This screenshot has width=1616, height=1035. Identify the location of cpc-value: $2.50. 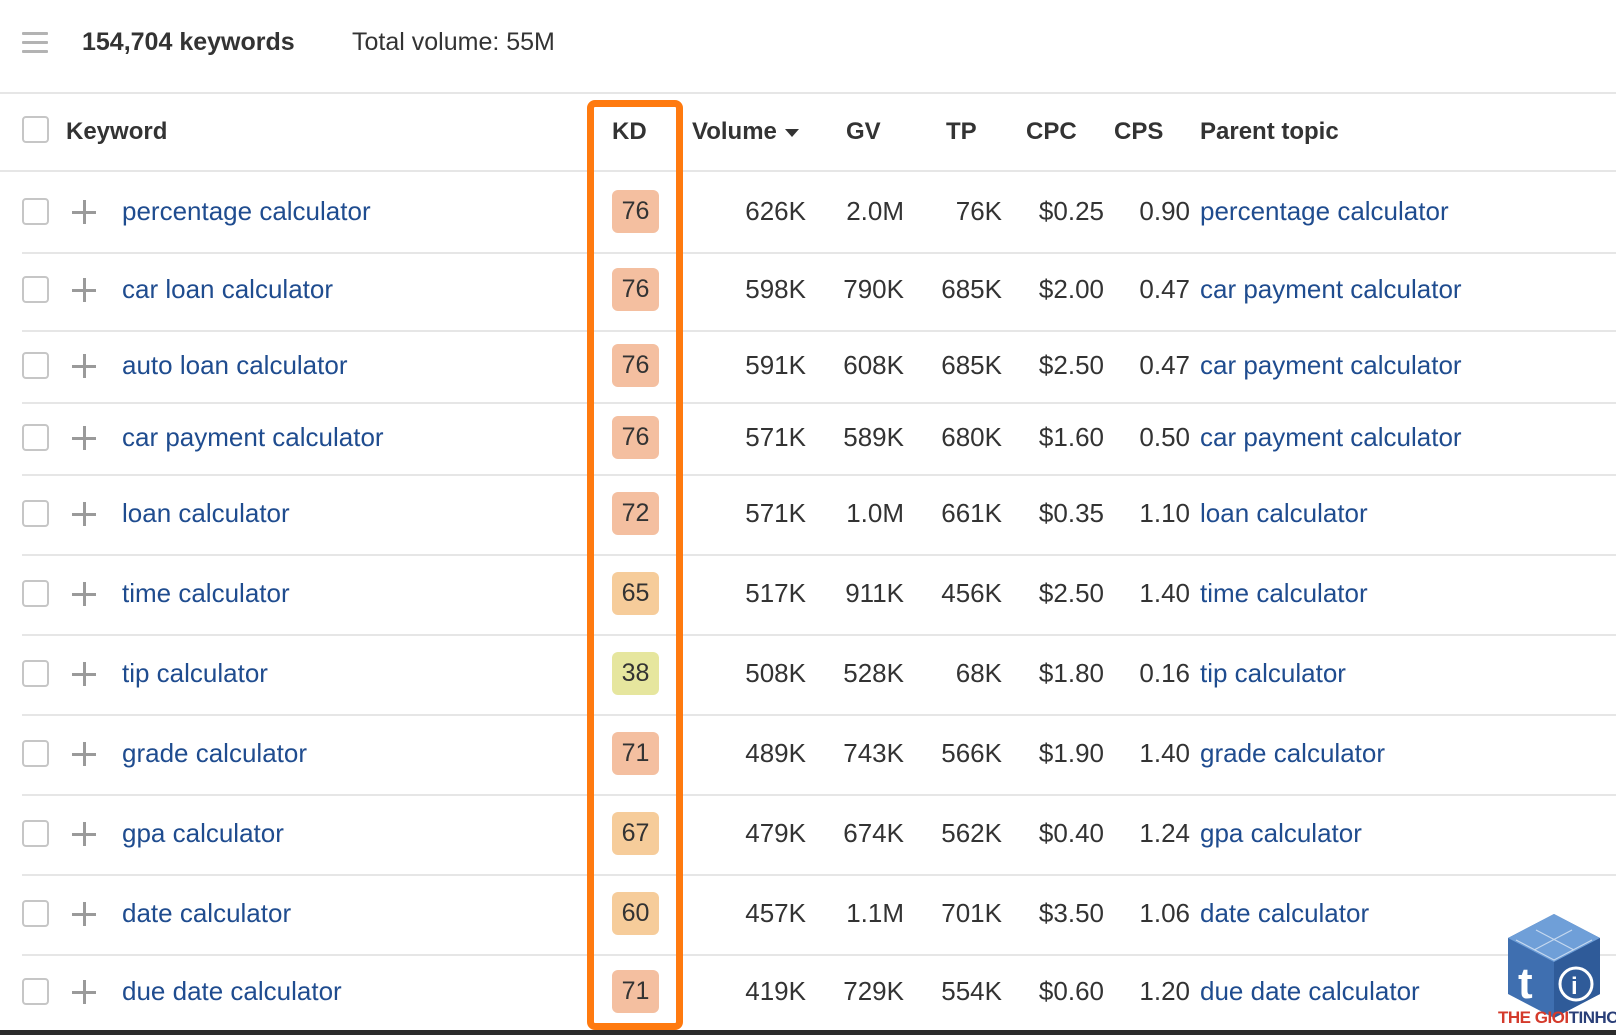
(1071, 365).